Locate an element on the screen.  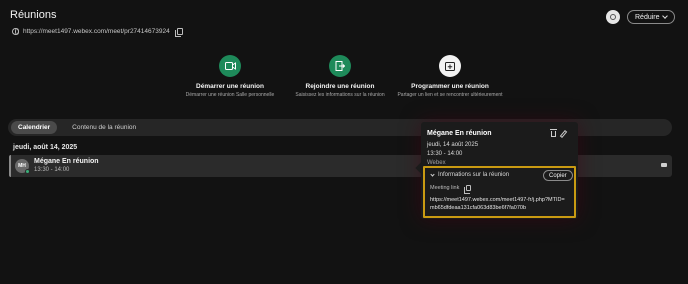
join-meeting-label: Rejoindre une réunion is located at coordinates (340, 86).